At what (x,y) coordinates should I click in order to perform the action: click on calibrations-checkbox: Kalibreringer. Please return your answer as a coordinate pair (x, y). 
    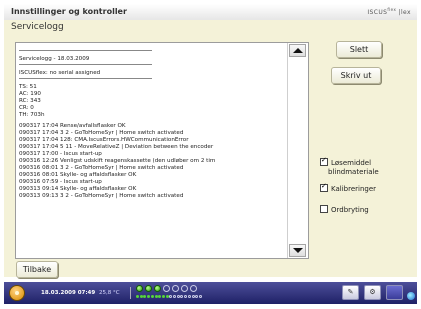
    Looking at the image, I should click on (348, 187).